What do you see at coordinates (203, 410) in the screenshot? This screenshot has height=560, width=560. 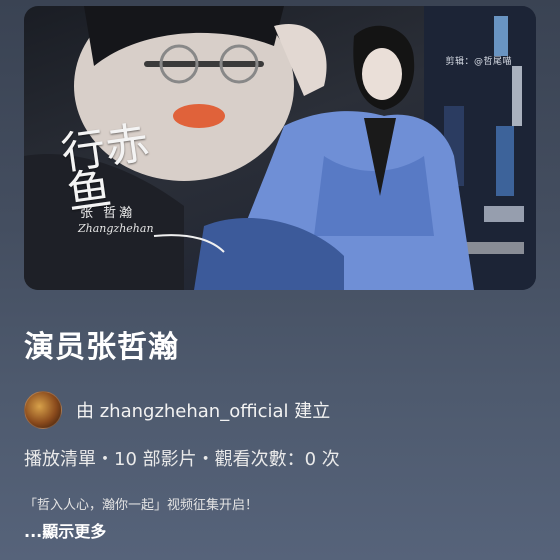 I see `creator-line: 由 zhangzhehan_official 建立` at bounding box center [203, 410].